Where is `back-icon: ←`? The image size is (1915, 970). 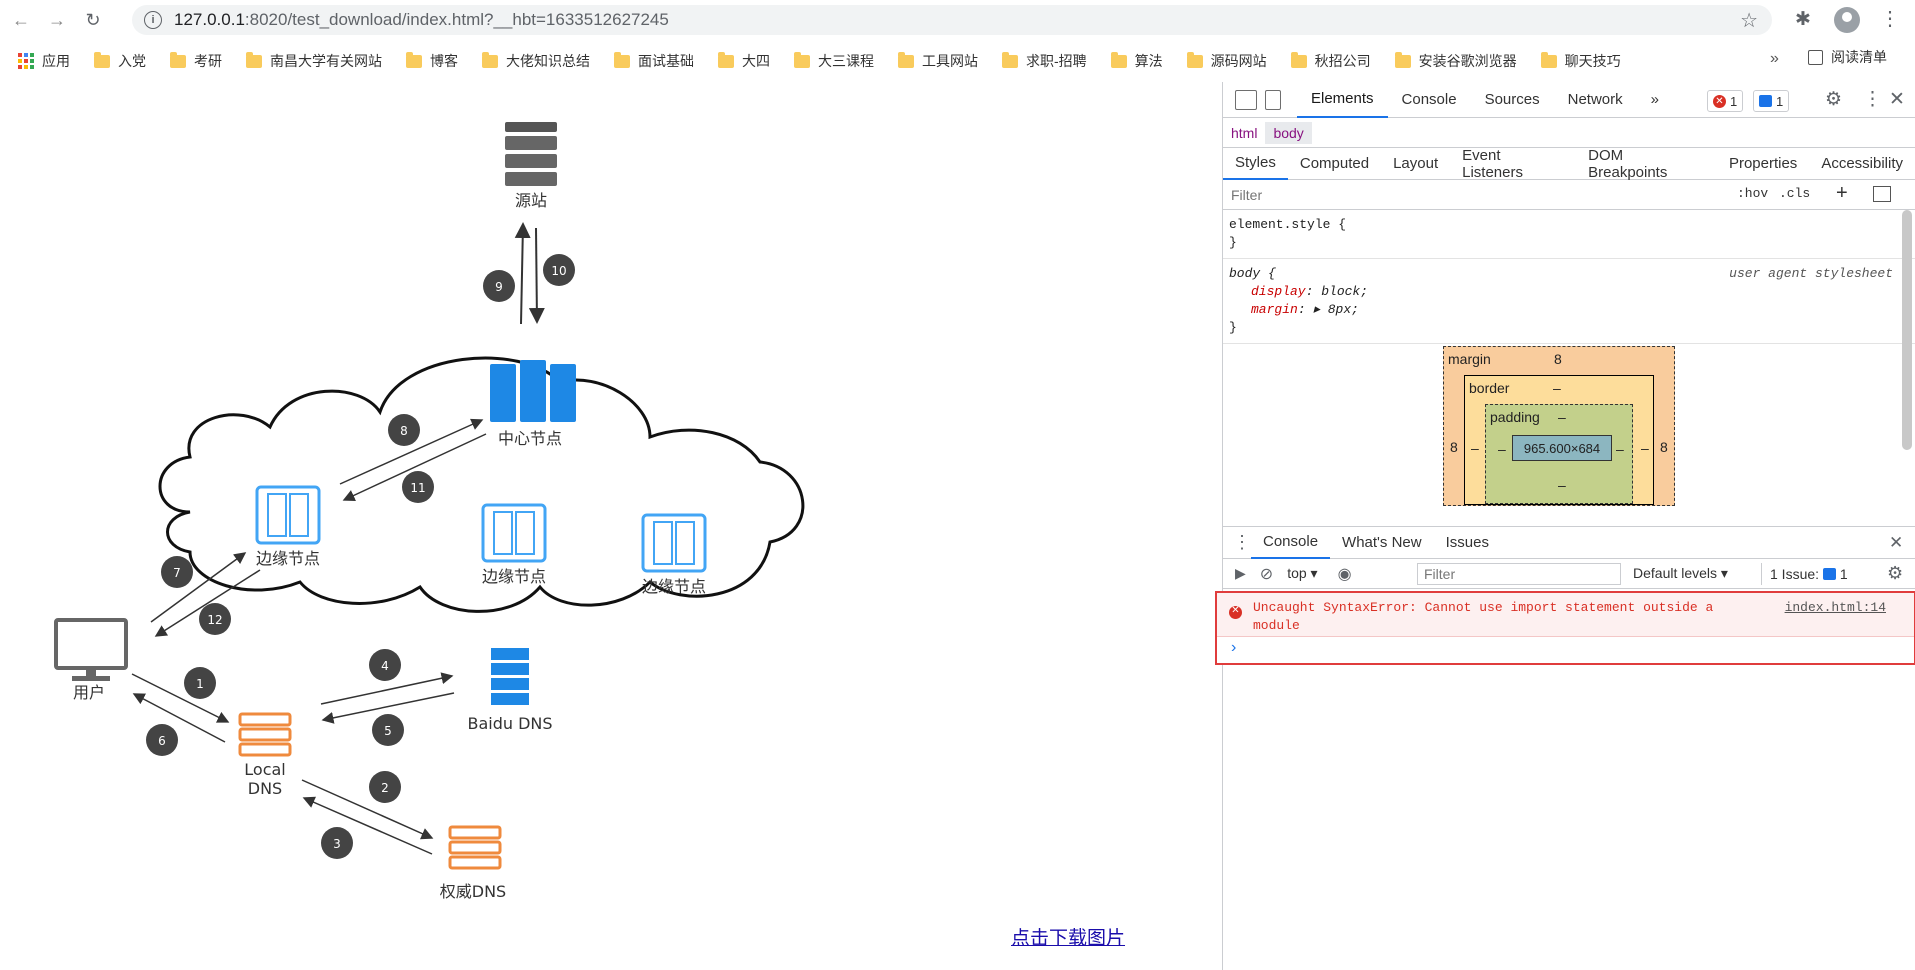 back-icon: ← is located at coordinates (21, 20).